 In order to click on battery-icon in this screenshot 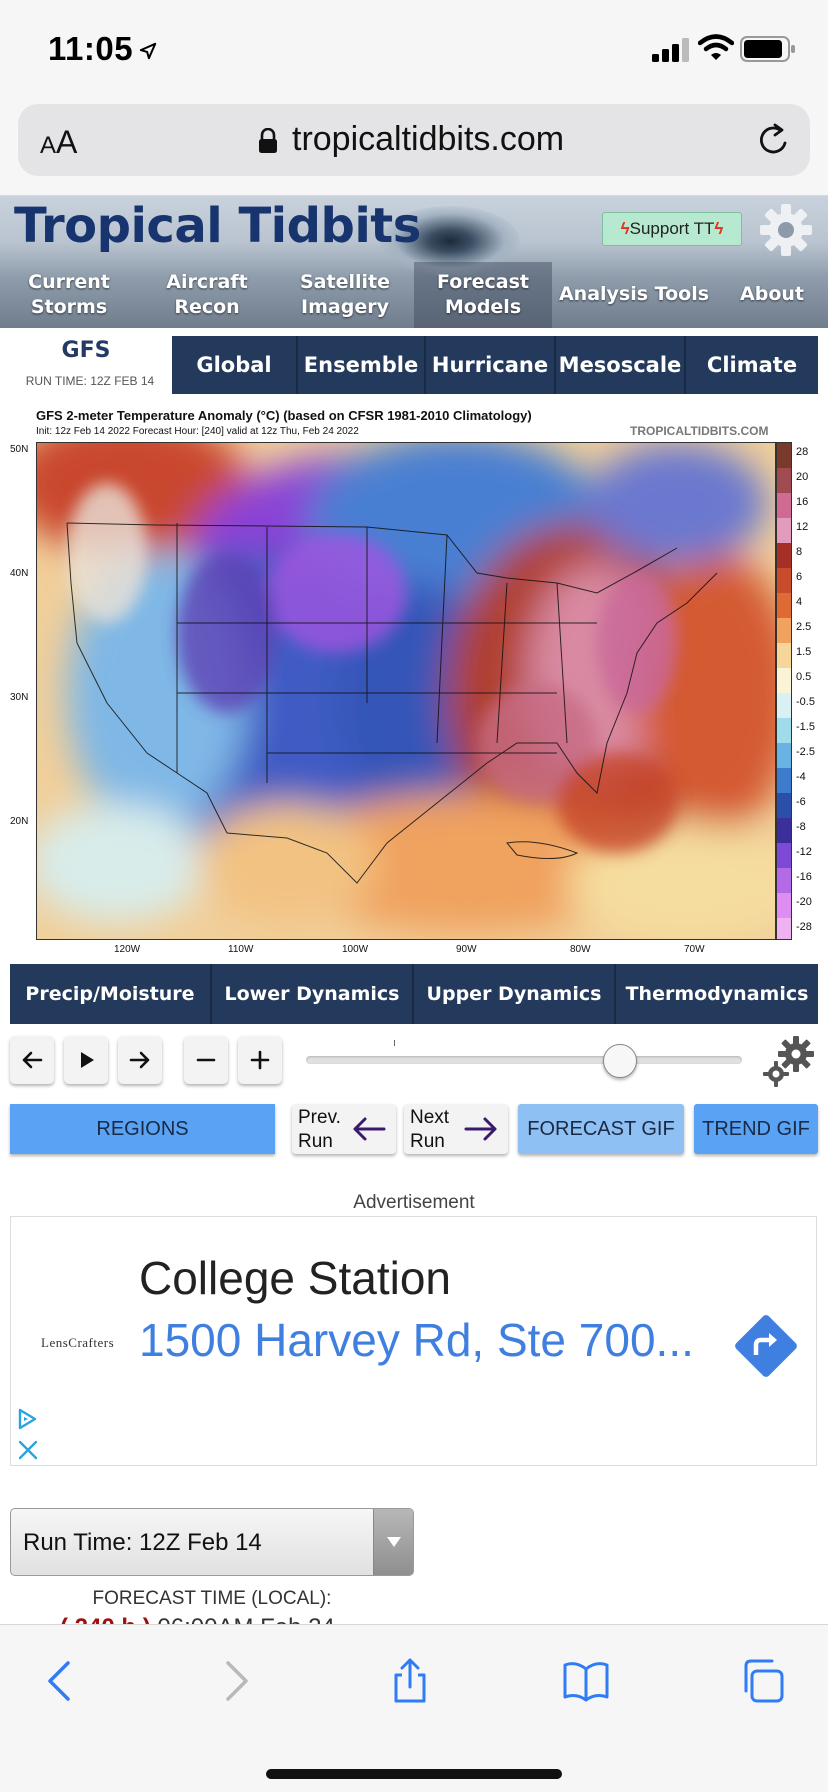, I will do `click(767, 49)`.